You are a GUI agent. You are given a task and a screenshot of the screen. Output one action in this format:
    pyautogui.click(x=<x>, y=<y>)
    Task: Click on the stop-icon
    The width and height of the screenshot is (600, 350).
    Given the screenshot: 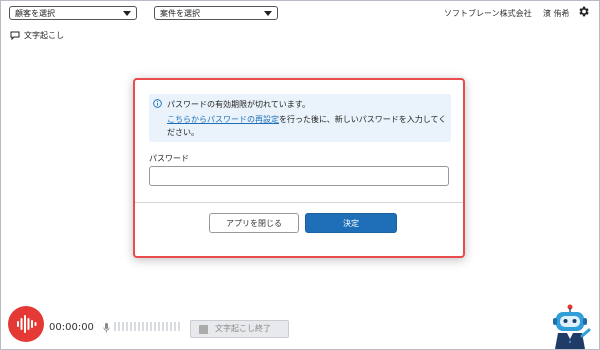 What is the action you would take?
    pyautogui.click(x=203, y=329)
    